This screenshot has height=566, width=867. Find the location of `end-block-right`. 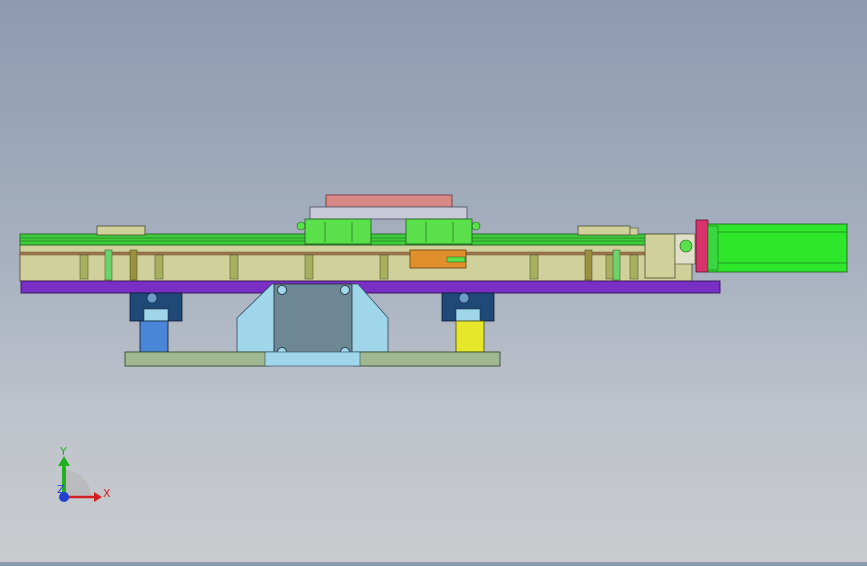

end-block-right is located at coordinates (660, 256).